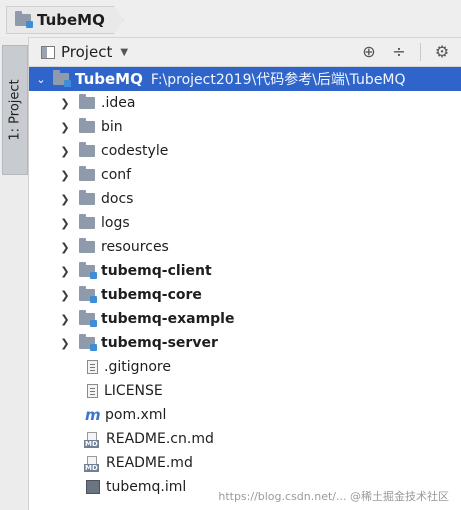 Image resolution: width=461 pixels, height=510 pixels. Describe the element at coordinates (135, 151) in the screenshot. I see `tree-item-label: codestyle` at that location.